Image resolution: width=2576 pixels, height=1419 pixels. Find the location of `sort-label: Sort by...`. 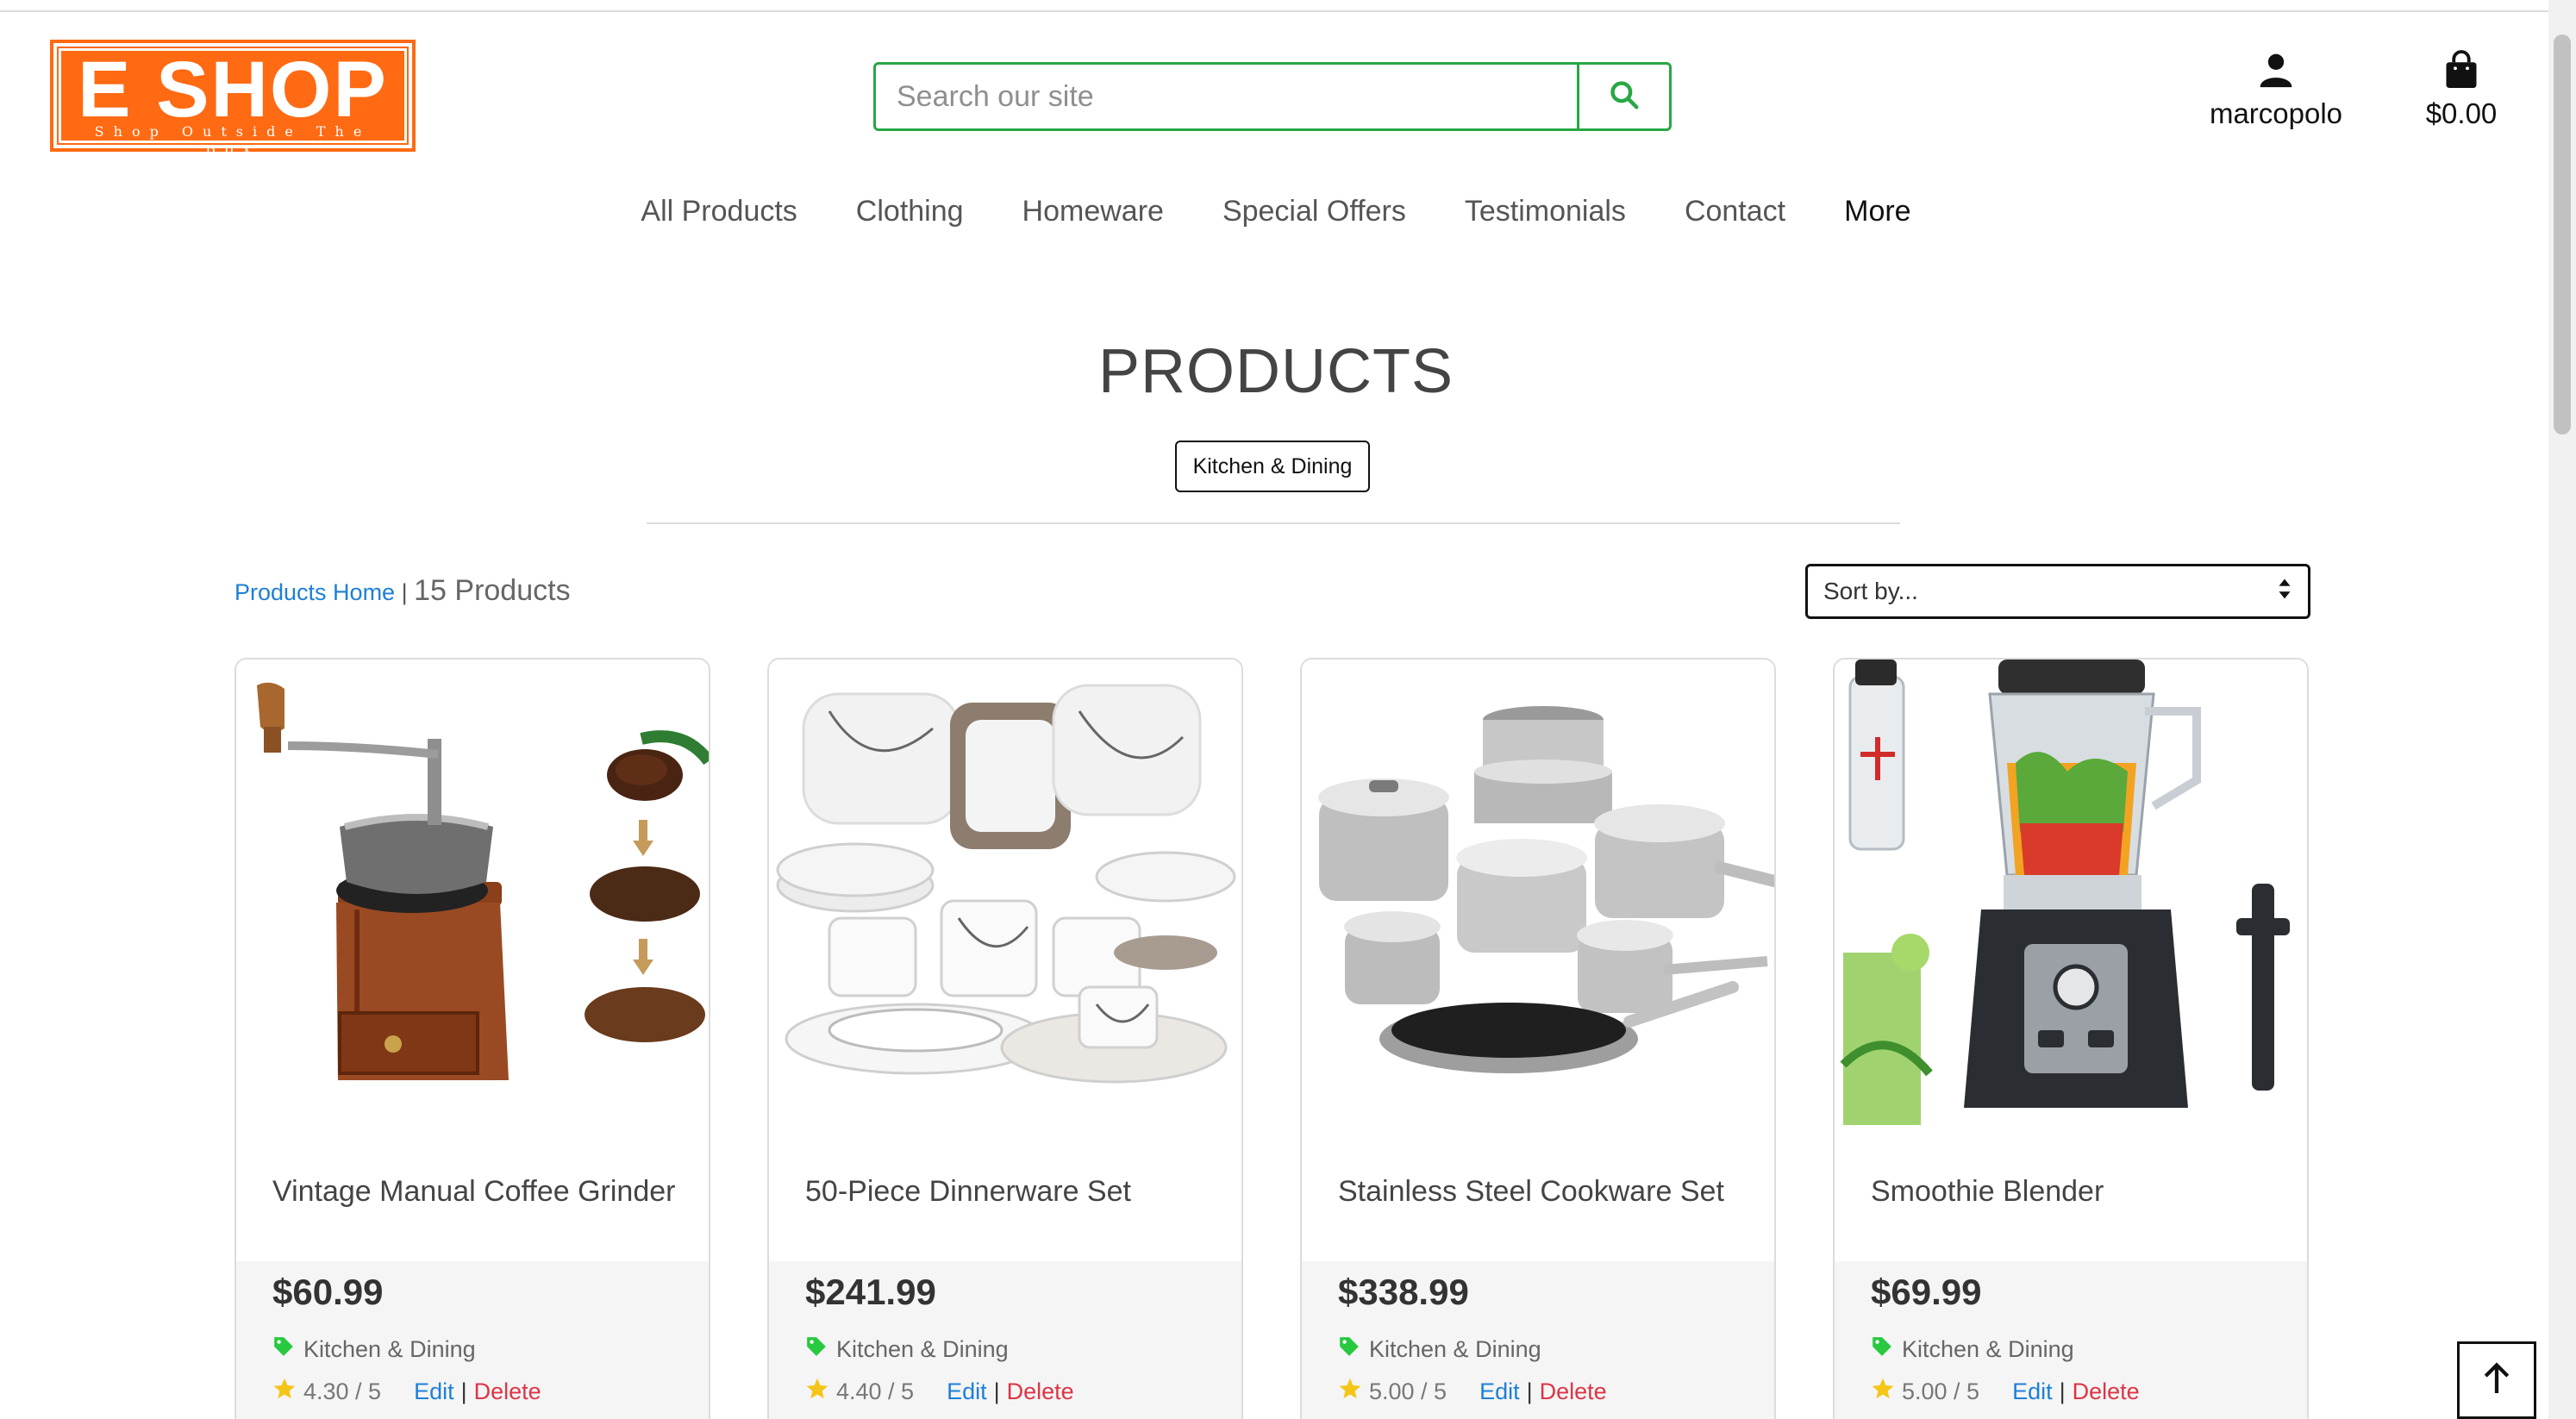

sort-label: Sort by... is located at coordinates (1870, 591).